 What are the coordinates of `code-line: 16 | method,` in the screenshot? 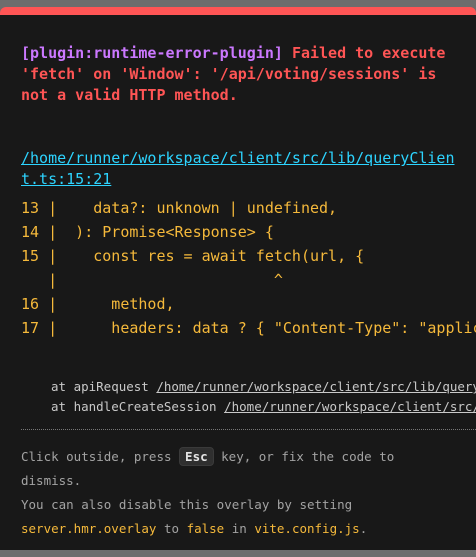 It's located at (98, 304).